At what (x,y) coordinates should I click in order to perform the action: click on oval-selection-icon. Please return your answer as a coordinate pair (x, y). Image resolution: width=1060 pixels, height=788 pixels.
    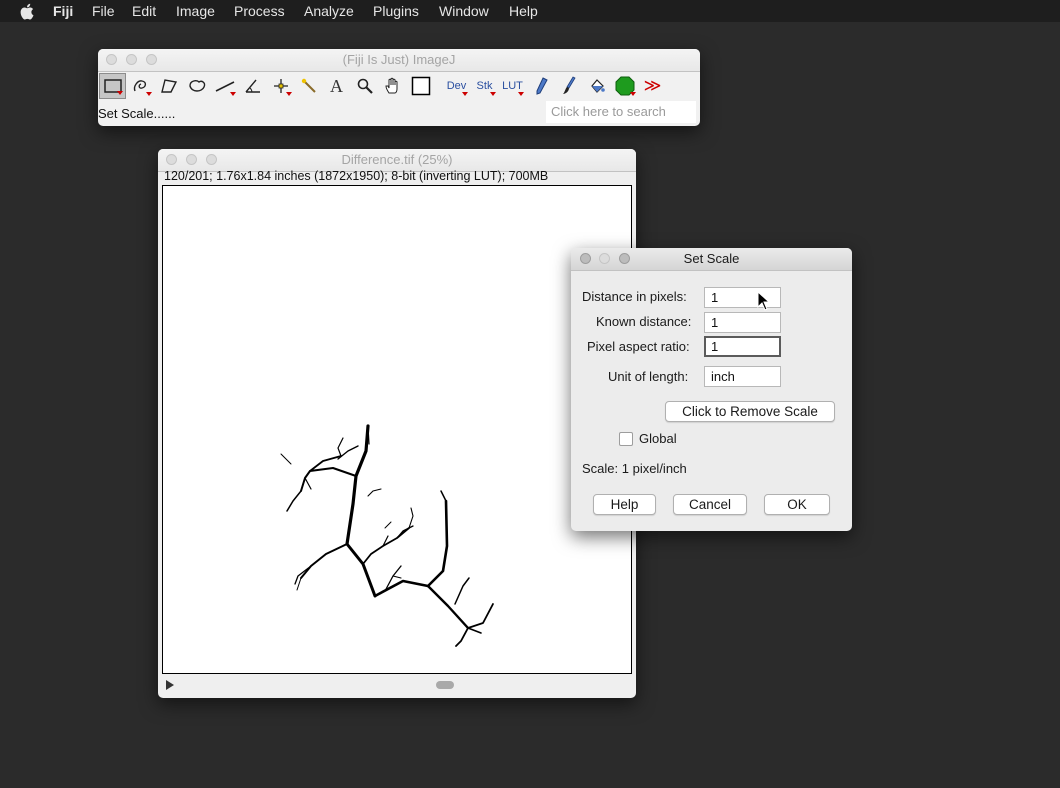
    Looking at the image, I should click on (196, 86).